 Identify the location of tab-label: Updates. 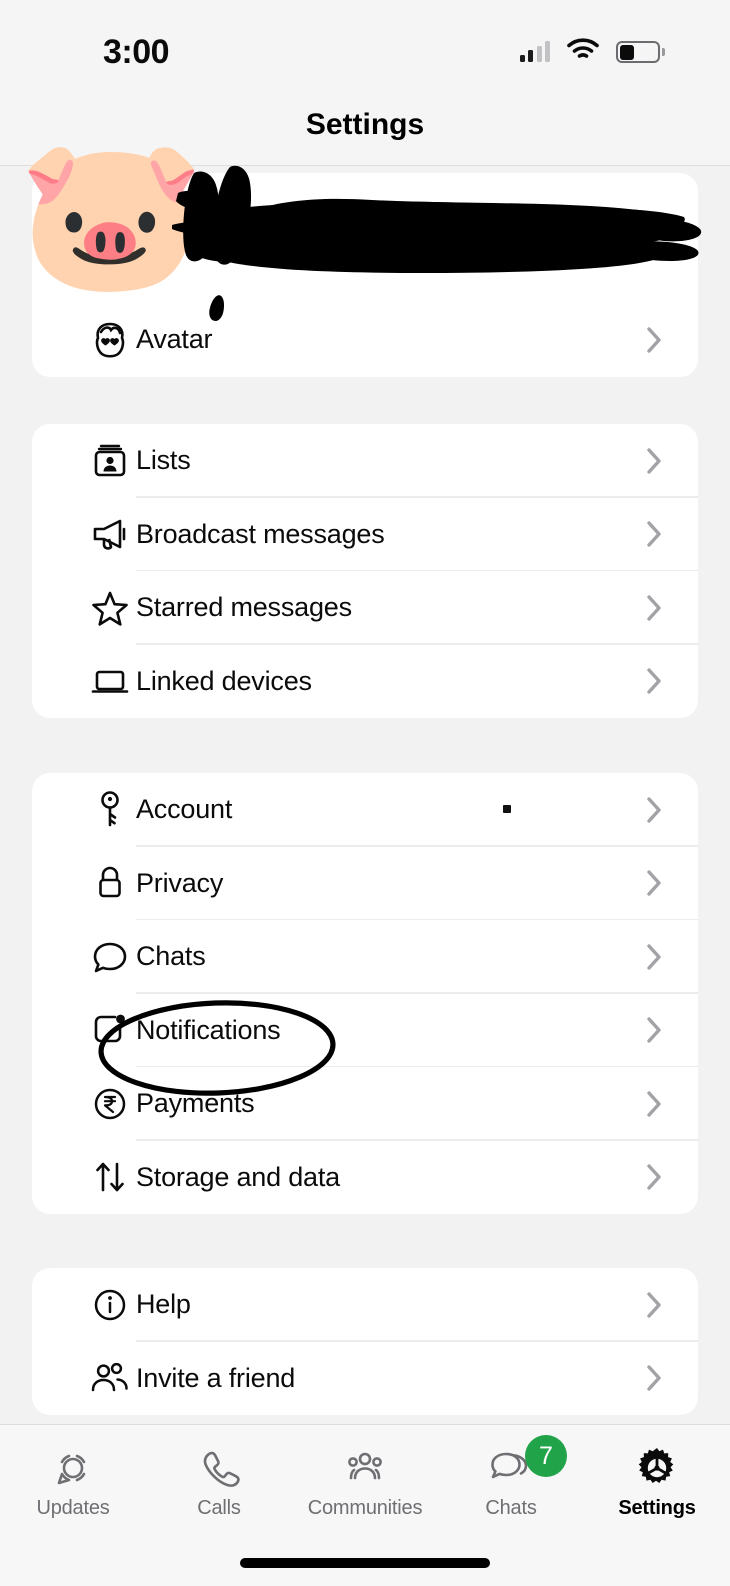
(73, 1508).